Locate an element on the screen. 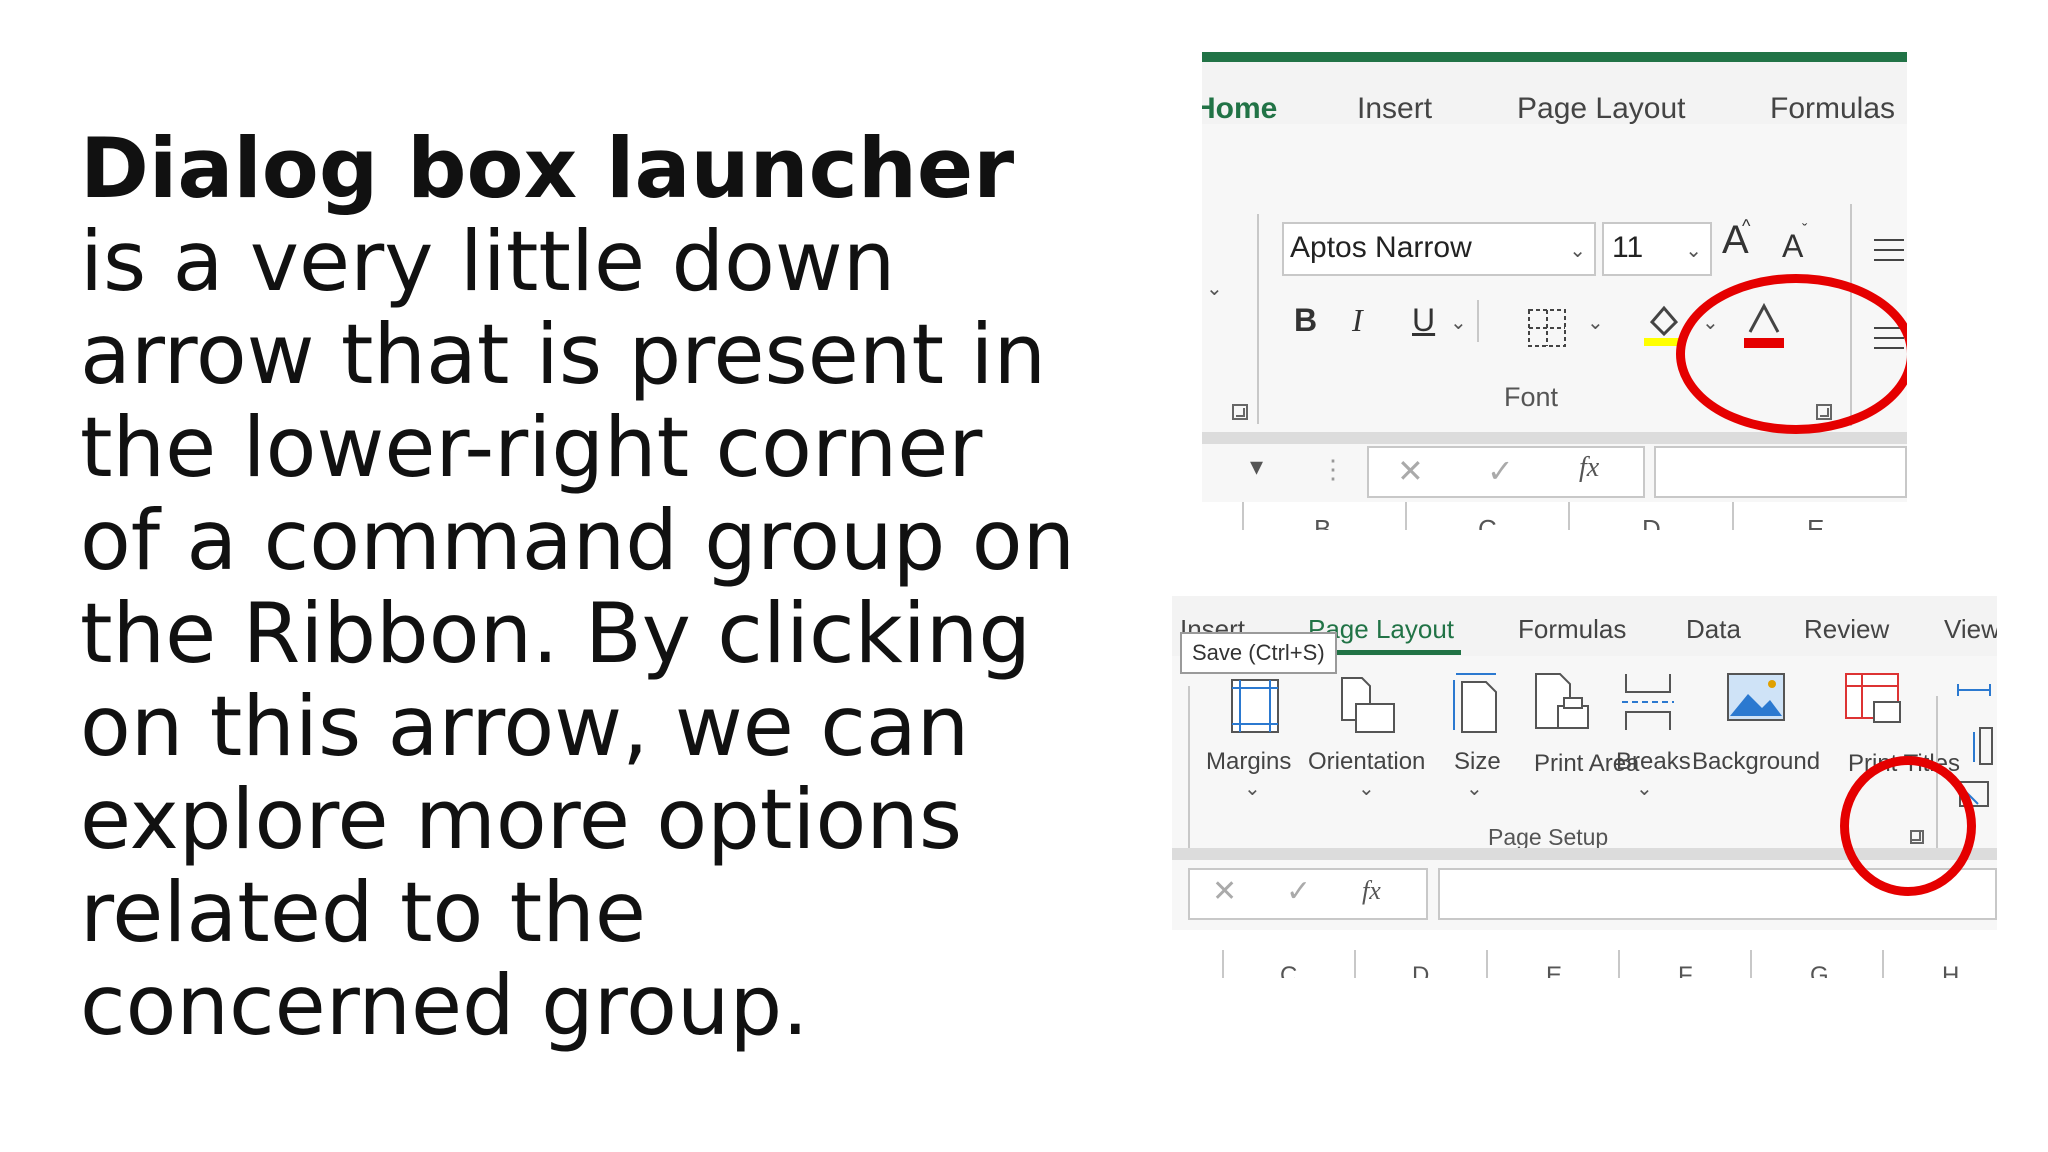  borders-icon is located at coordinates (1548, 328).